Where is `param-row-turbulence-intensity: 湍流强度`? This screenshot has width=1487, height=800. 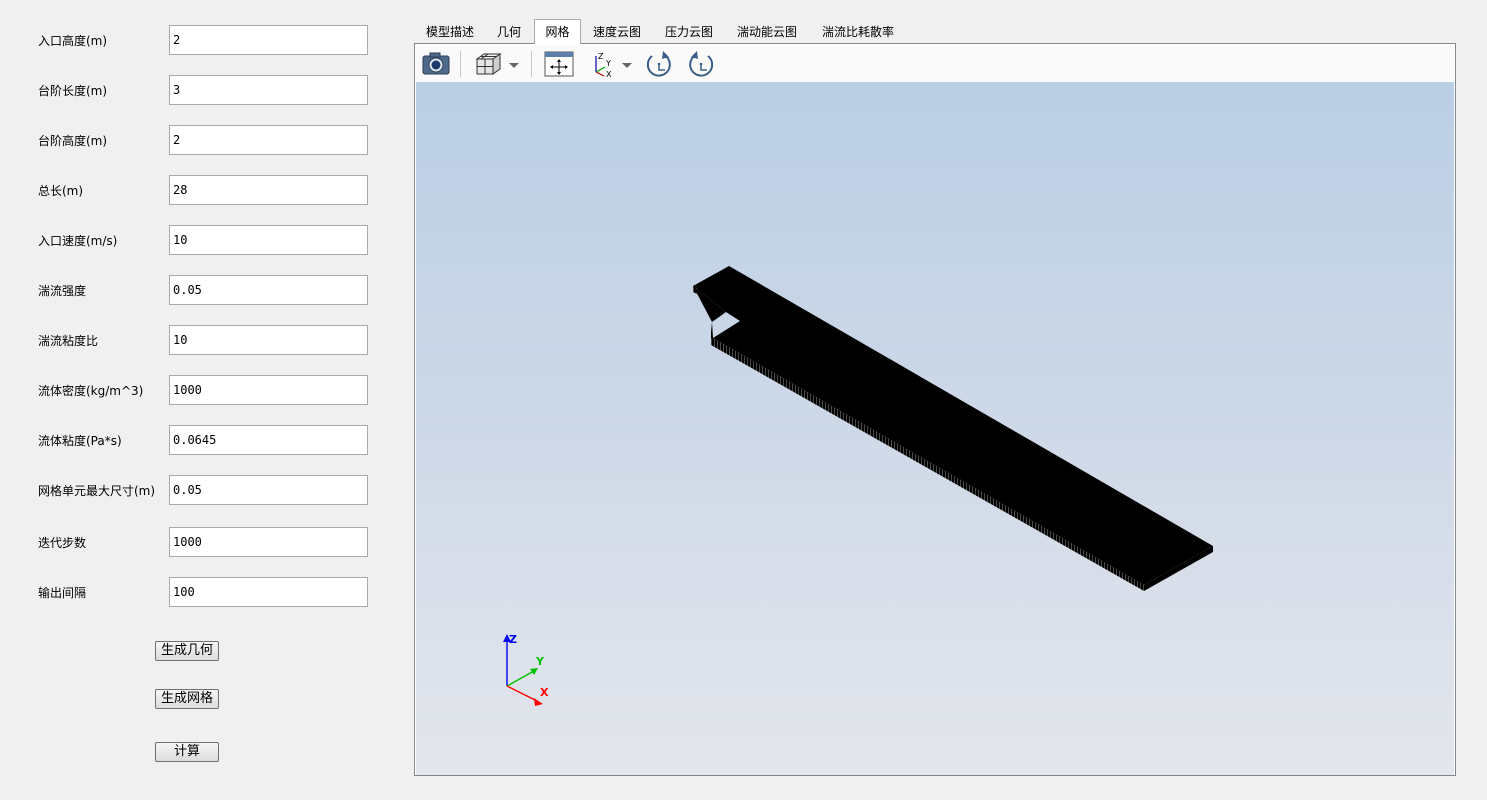 param-row-turbulence-intensity: 湍流强度 is located at coordinates (200, 290).